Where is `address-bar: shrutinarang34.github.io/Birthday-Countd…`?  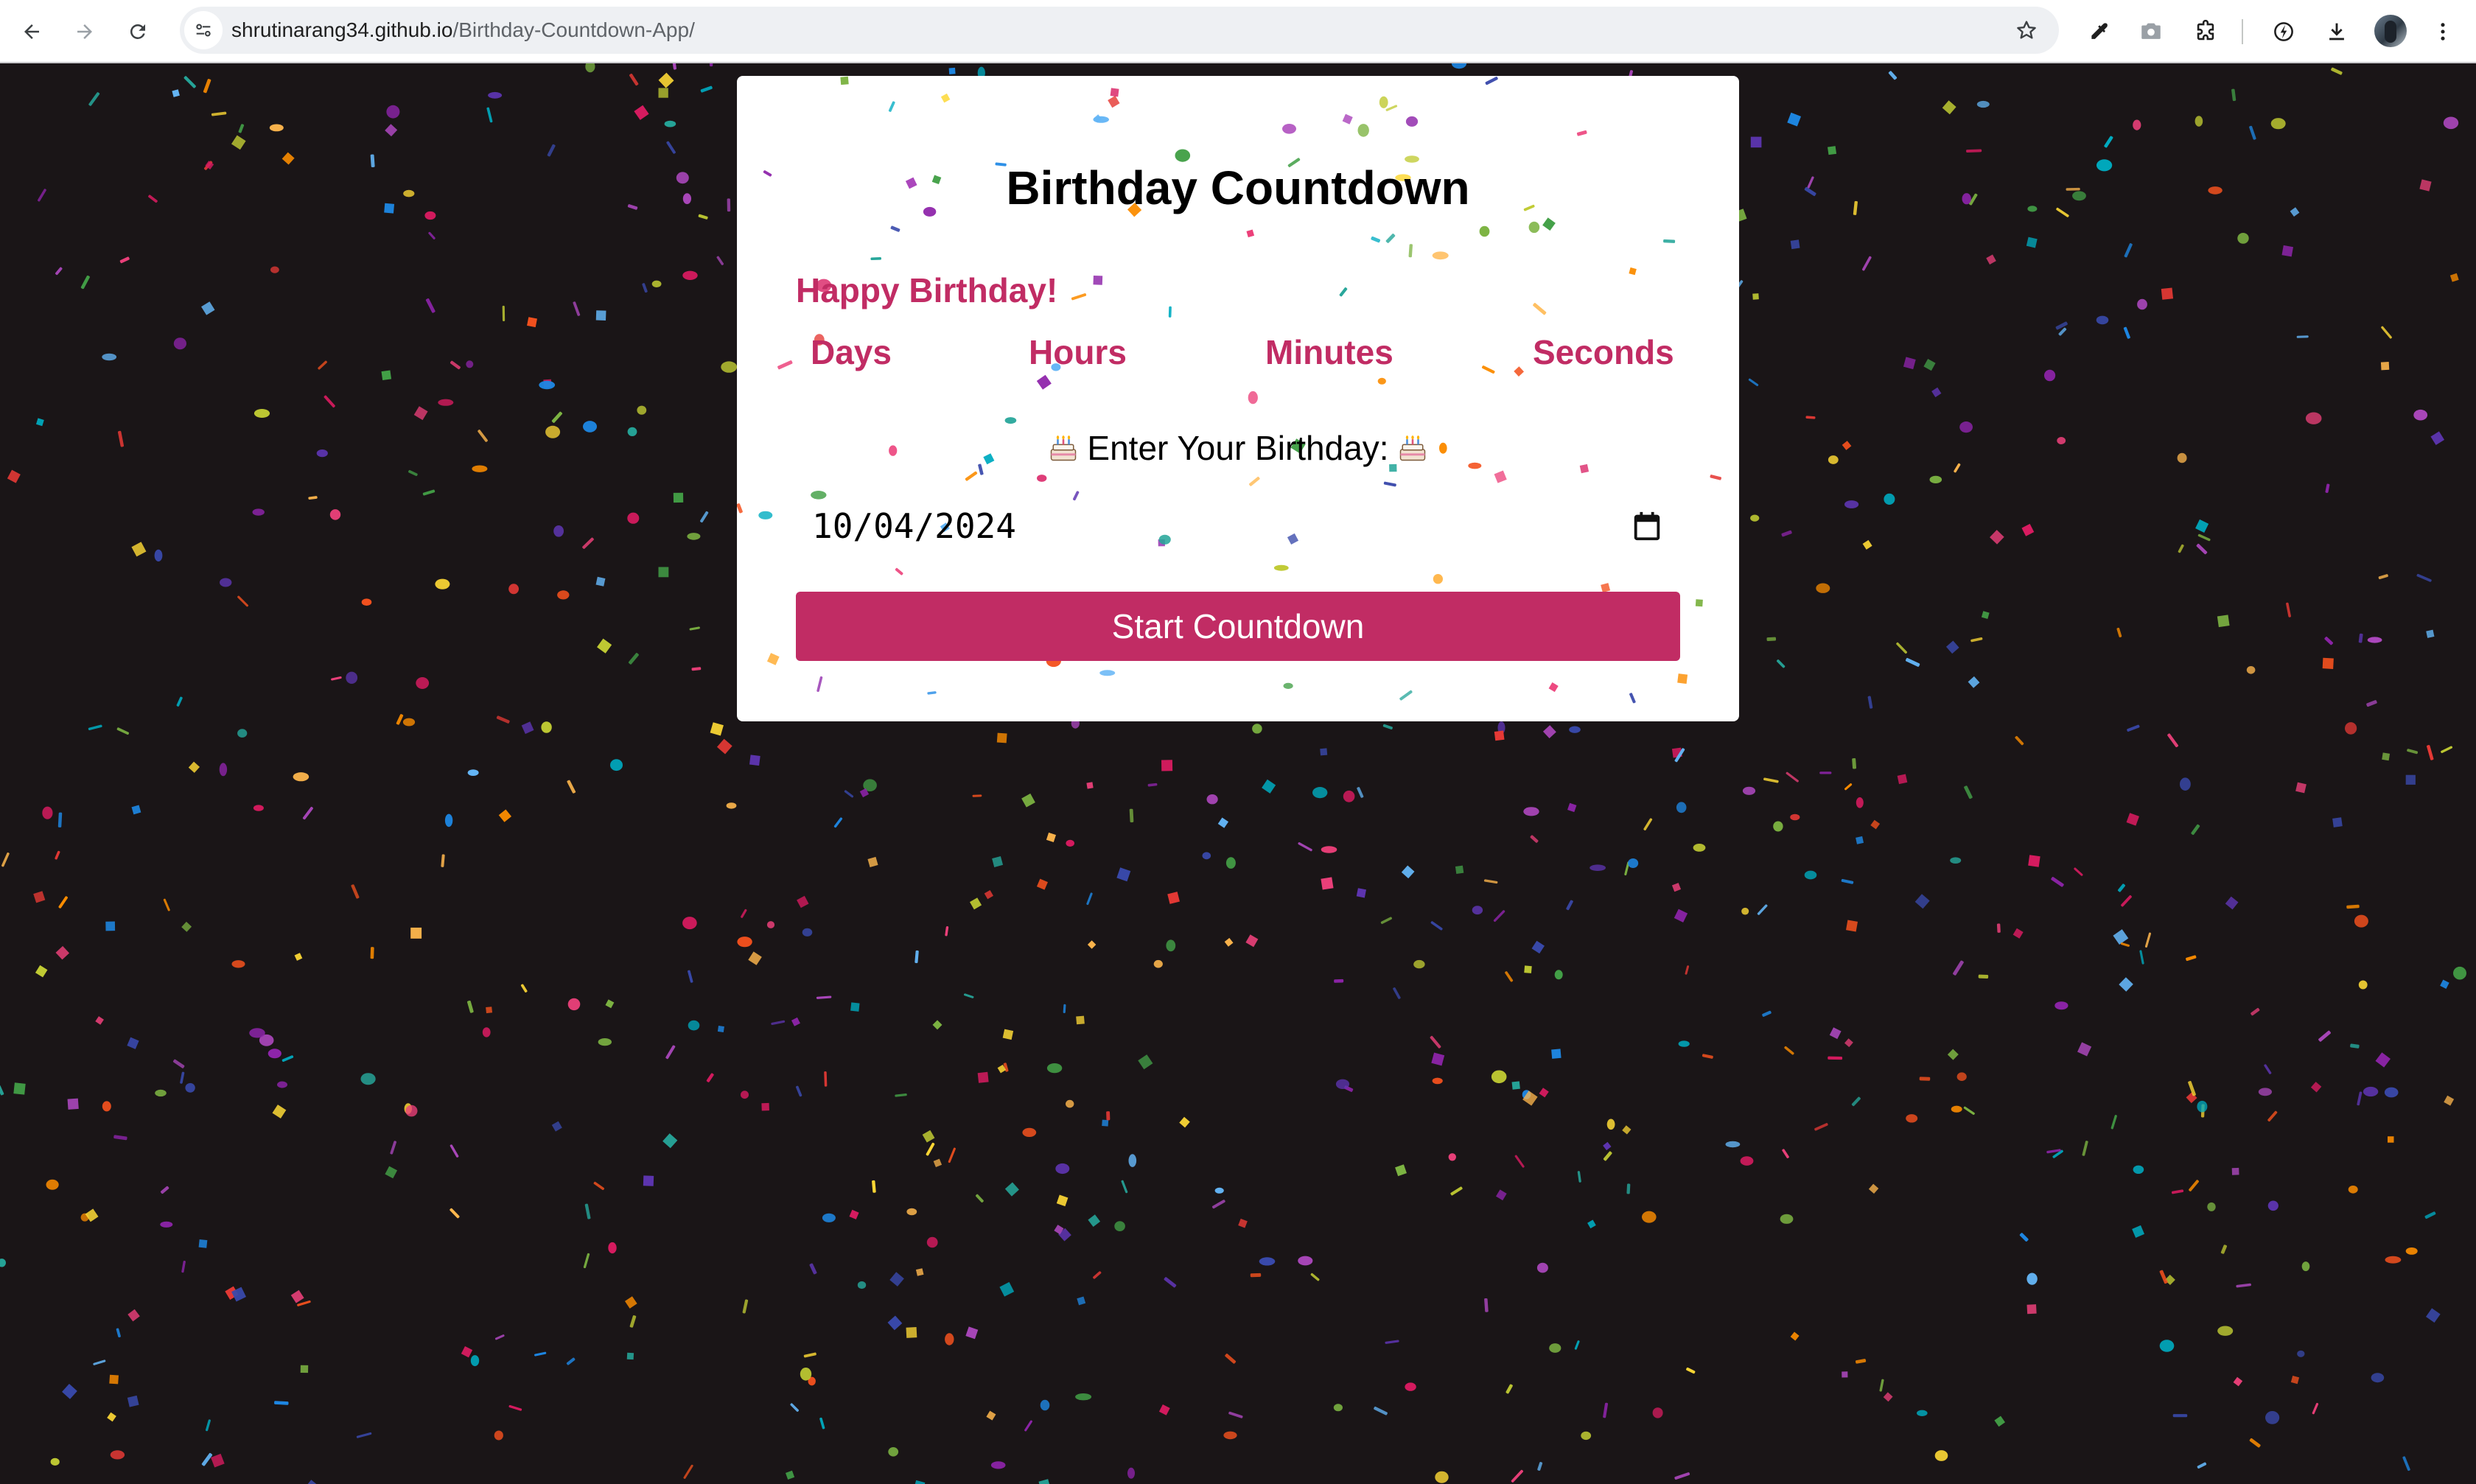
address-bar: shrutinarang34.github.io/Birthday-Countd… is located at coordinates (1119, 30).